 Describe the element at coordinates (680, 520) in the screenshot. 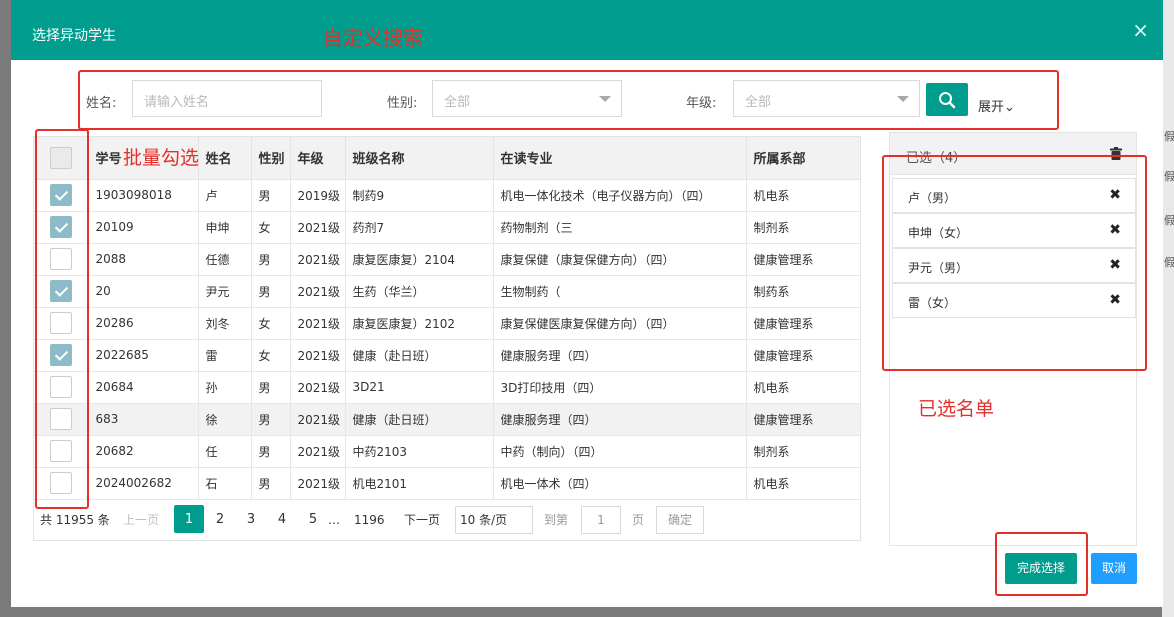

I see `pager-confirm-button: 确定` at that location.